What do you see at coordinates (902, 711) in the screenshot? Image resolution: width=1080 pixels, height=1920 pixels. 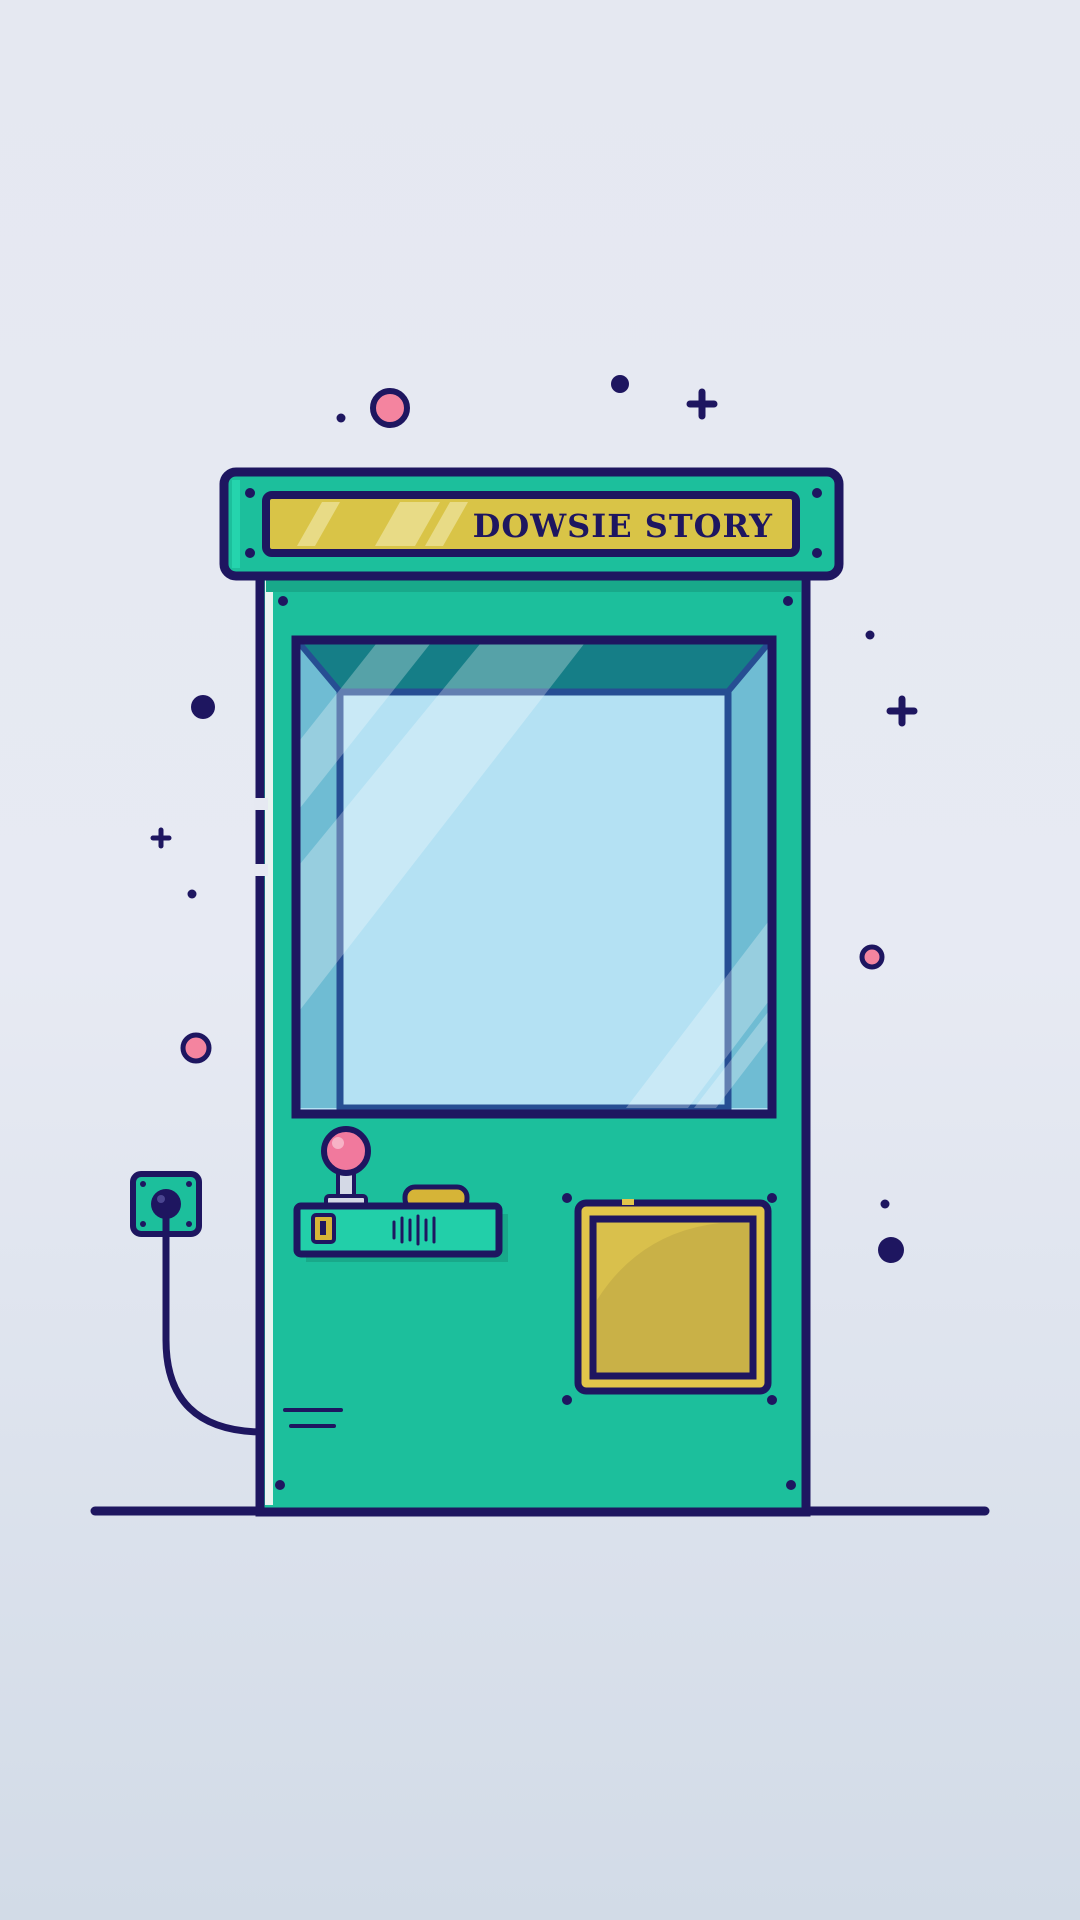 I see `decor-plus-right` at bounding box center [902, 711].